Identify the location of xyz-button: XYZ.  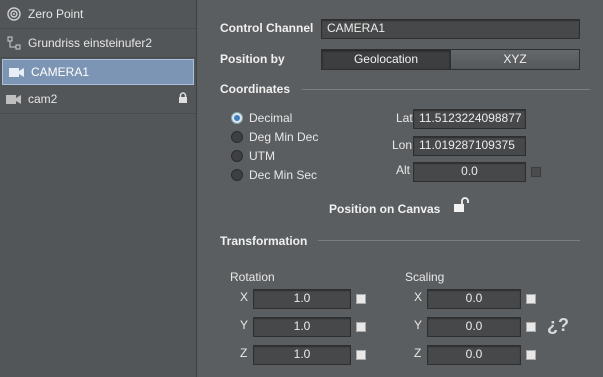
(514, 59).